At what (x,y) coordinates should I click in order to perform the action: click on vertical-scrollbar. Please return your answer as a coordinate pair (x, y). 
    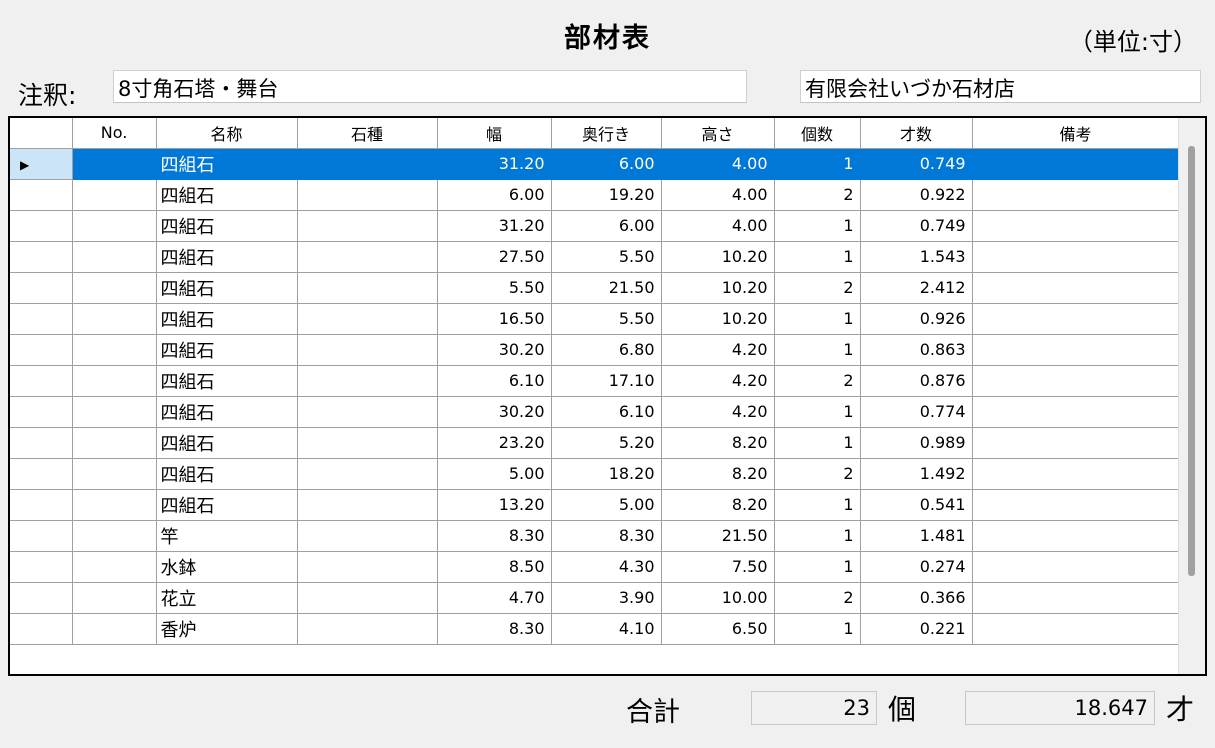
    Looking at the image, I should click on (1191, 396).